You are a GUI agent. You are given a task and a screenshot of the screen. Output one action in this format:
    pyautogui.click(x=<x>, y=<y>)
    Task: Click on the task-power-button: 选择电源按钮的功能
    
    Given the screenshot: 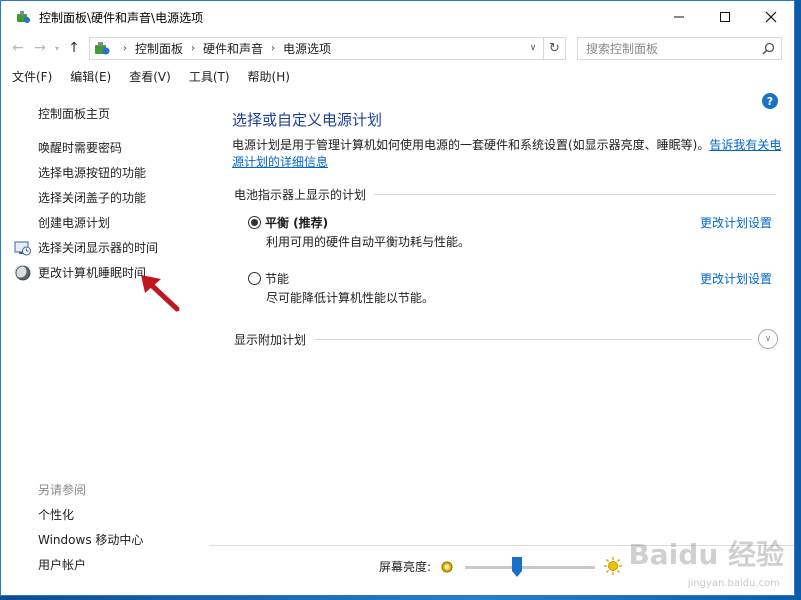 What is the action you would take?
    pyautogui.click(x=86, y=172)
    